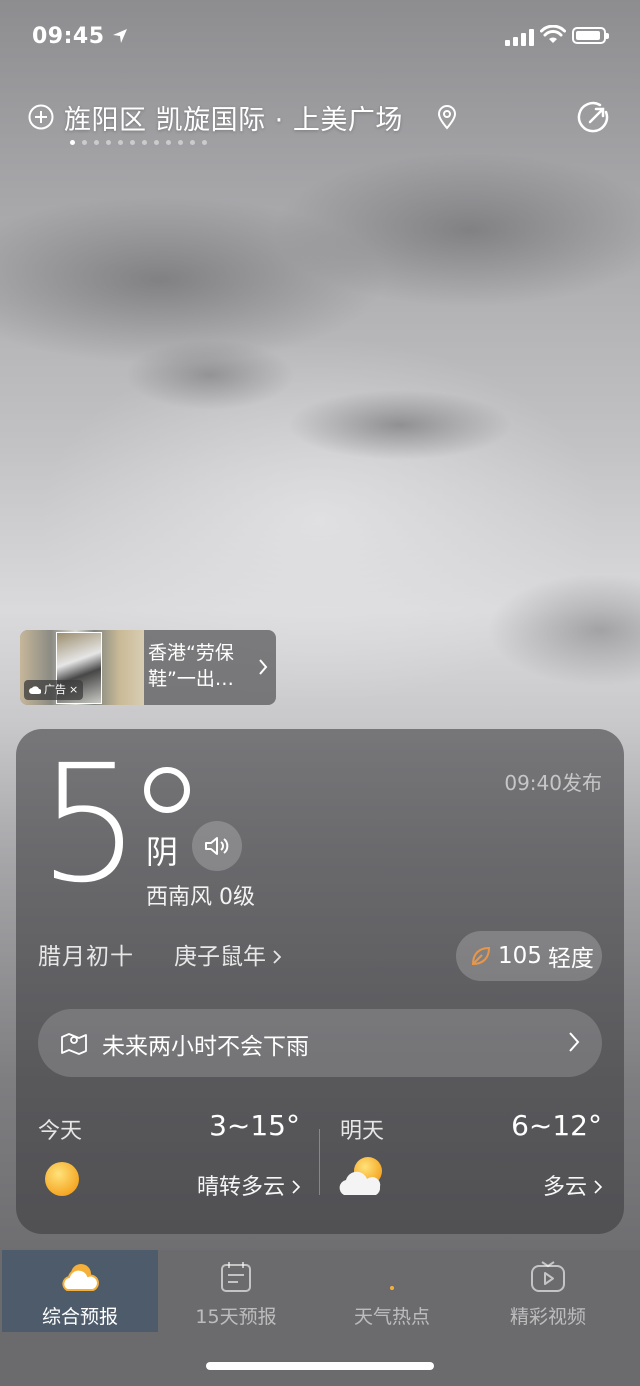  What do you see at coordinates (360, 1176) in the screenshot?
I see `partly-cloudy-icon` at bounding box center [360, 1176].